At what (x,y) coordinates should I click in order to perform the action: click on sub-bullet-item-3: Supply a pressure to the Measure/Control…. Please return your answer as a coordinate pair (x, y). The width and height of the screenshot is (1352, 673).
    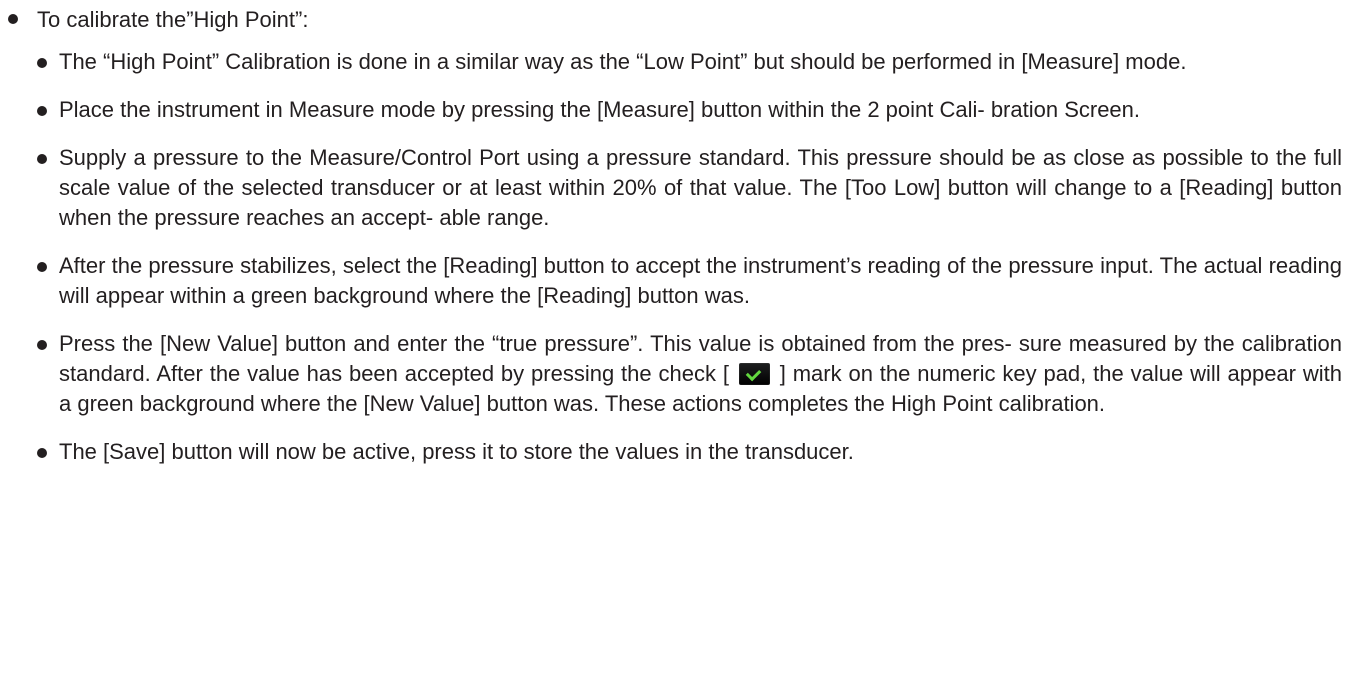
    Looking at the image, I should click on (676, 188).